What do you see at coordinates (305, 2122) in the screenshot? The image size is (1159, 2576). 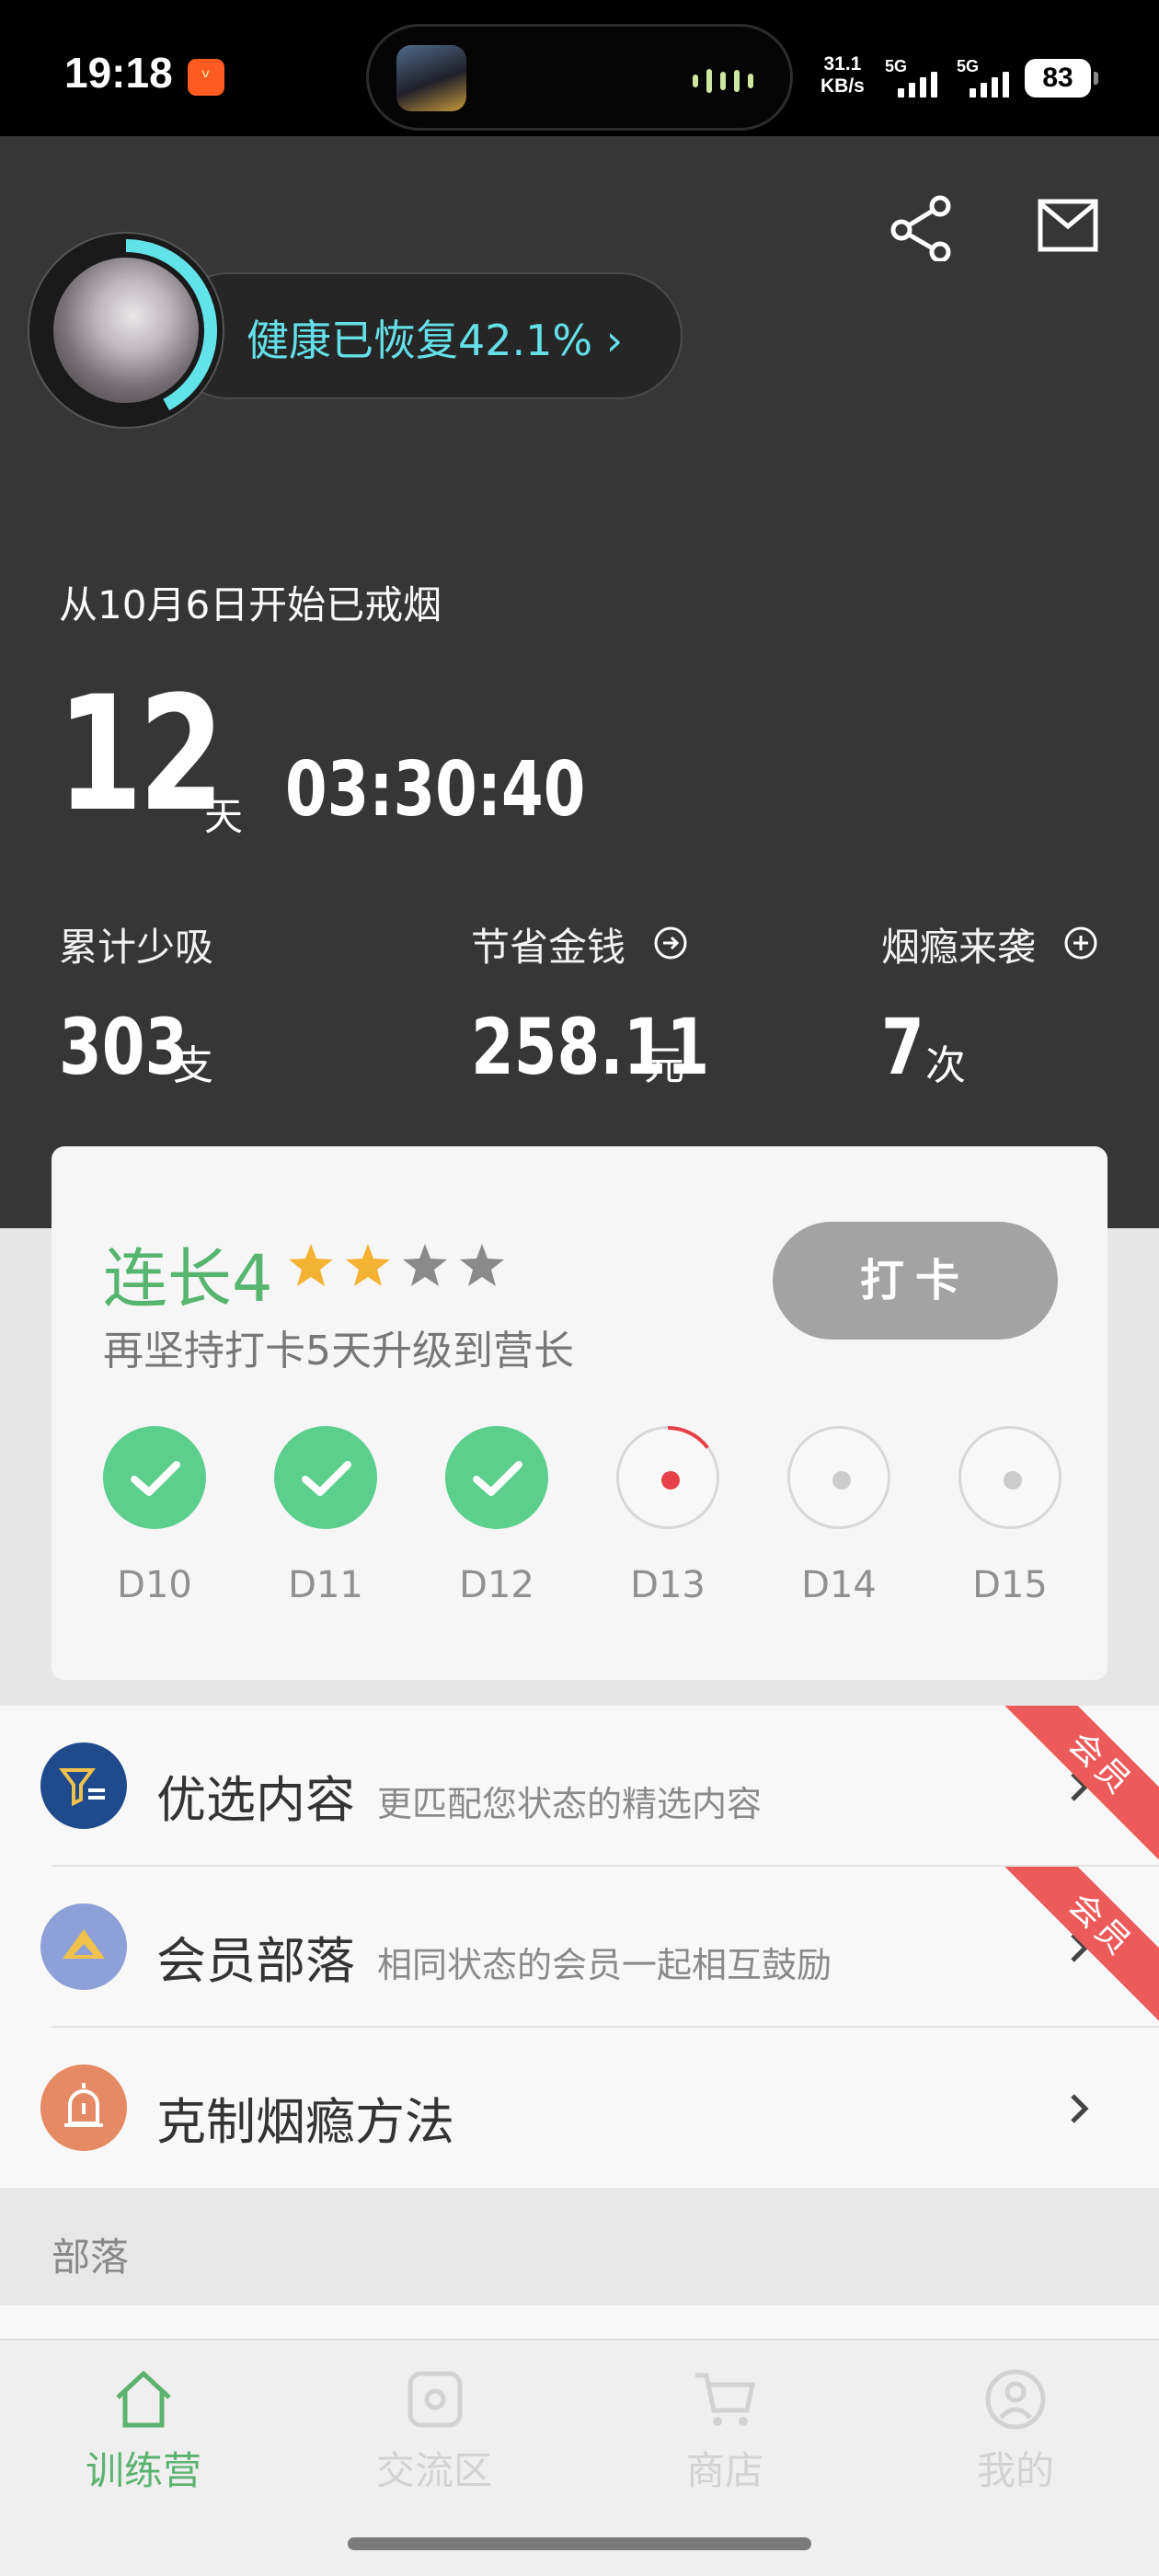 I see `list-item-title: 克制烟瘾方法` at bounding box center [305, 2122].